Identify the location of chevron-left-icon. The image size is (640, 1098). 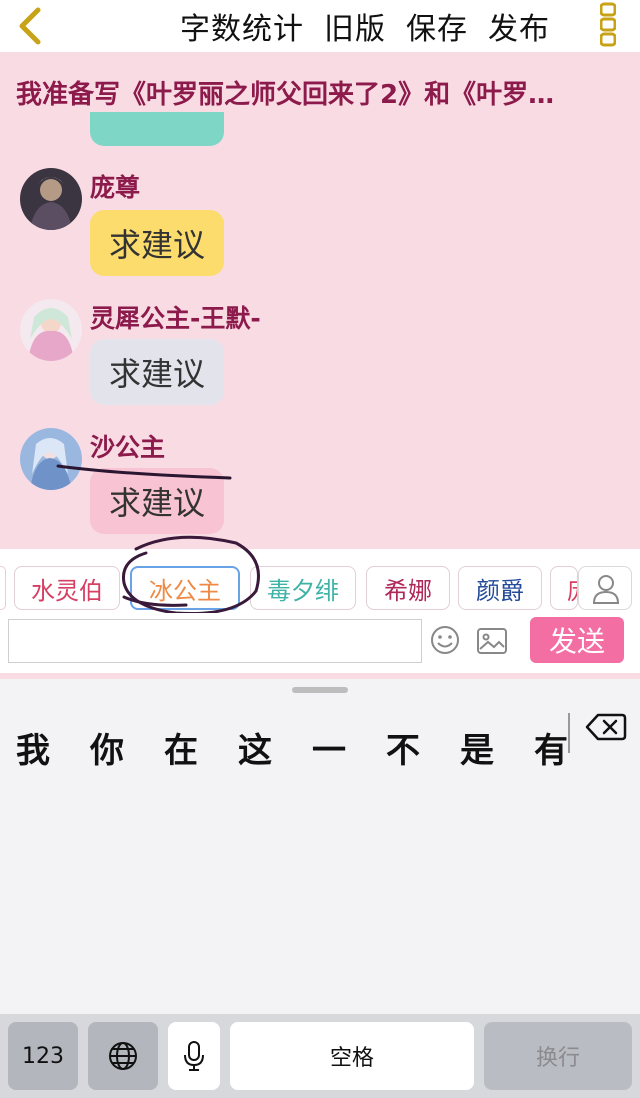
(30, 26).